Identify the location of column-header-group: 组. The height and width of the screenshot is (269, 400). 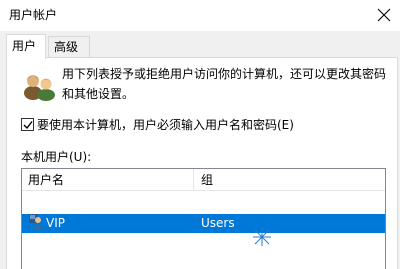
(290, 180).